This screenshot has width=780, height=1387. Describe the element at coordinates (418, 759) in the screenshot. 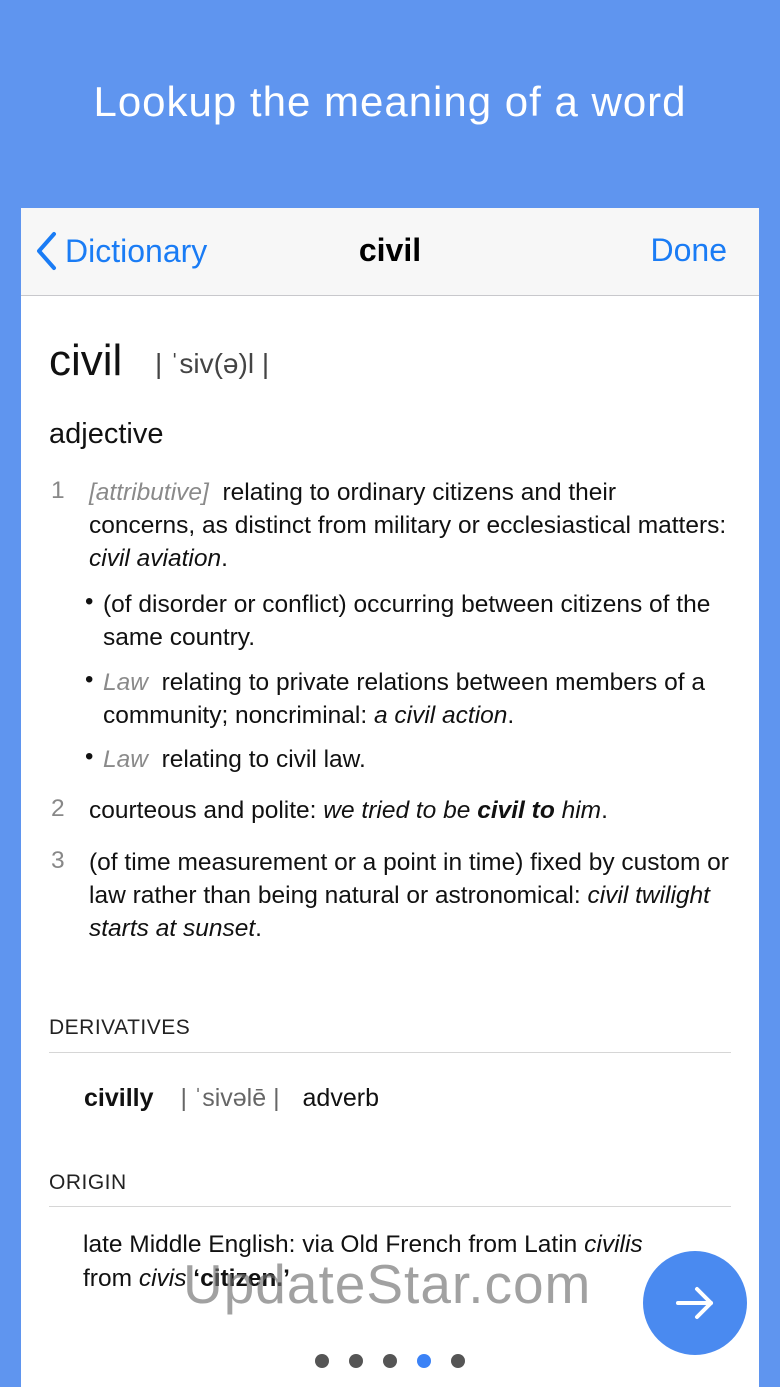

I see `subsense-definition: Law relating to civil law.` at that location.